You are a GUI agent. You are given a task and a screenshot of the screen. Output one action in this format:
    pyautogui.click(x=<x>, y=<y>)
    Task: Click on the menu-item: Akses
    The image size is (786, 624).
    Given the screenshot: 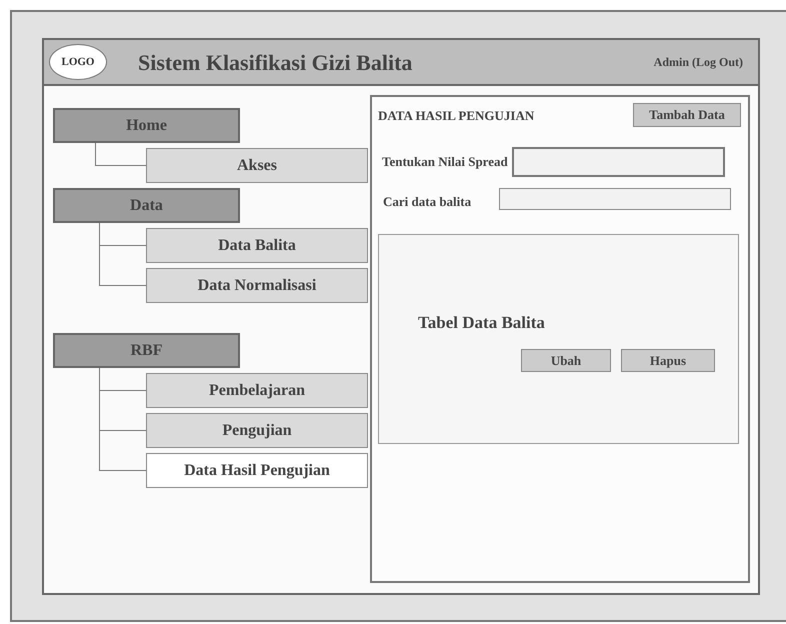 What is the action you would take?
    pyautogui.click(x=257, y=165)
    